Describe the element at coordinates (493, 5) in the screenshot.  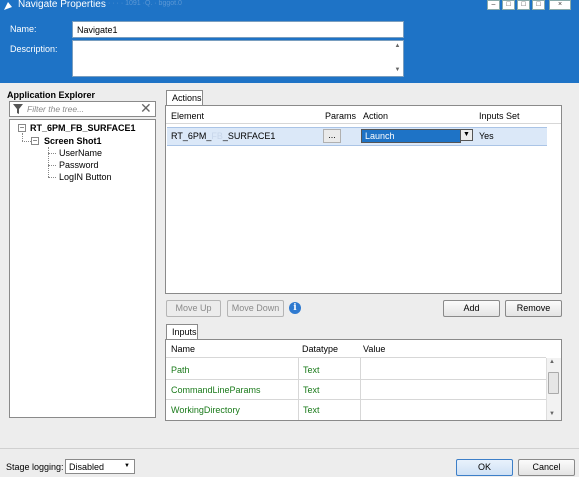
I see `minimize-button: –` at that location.